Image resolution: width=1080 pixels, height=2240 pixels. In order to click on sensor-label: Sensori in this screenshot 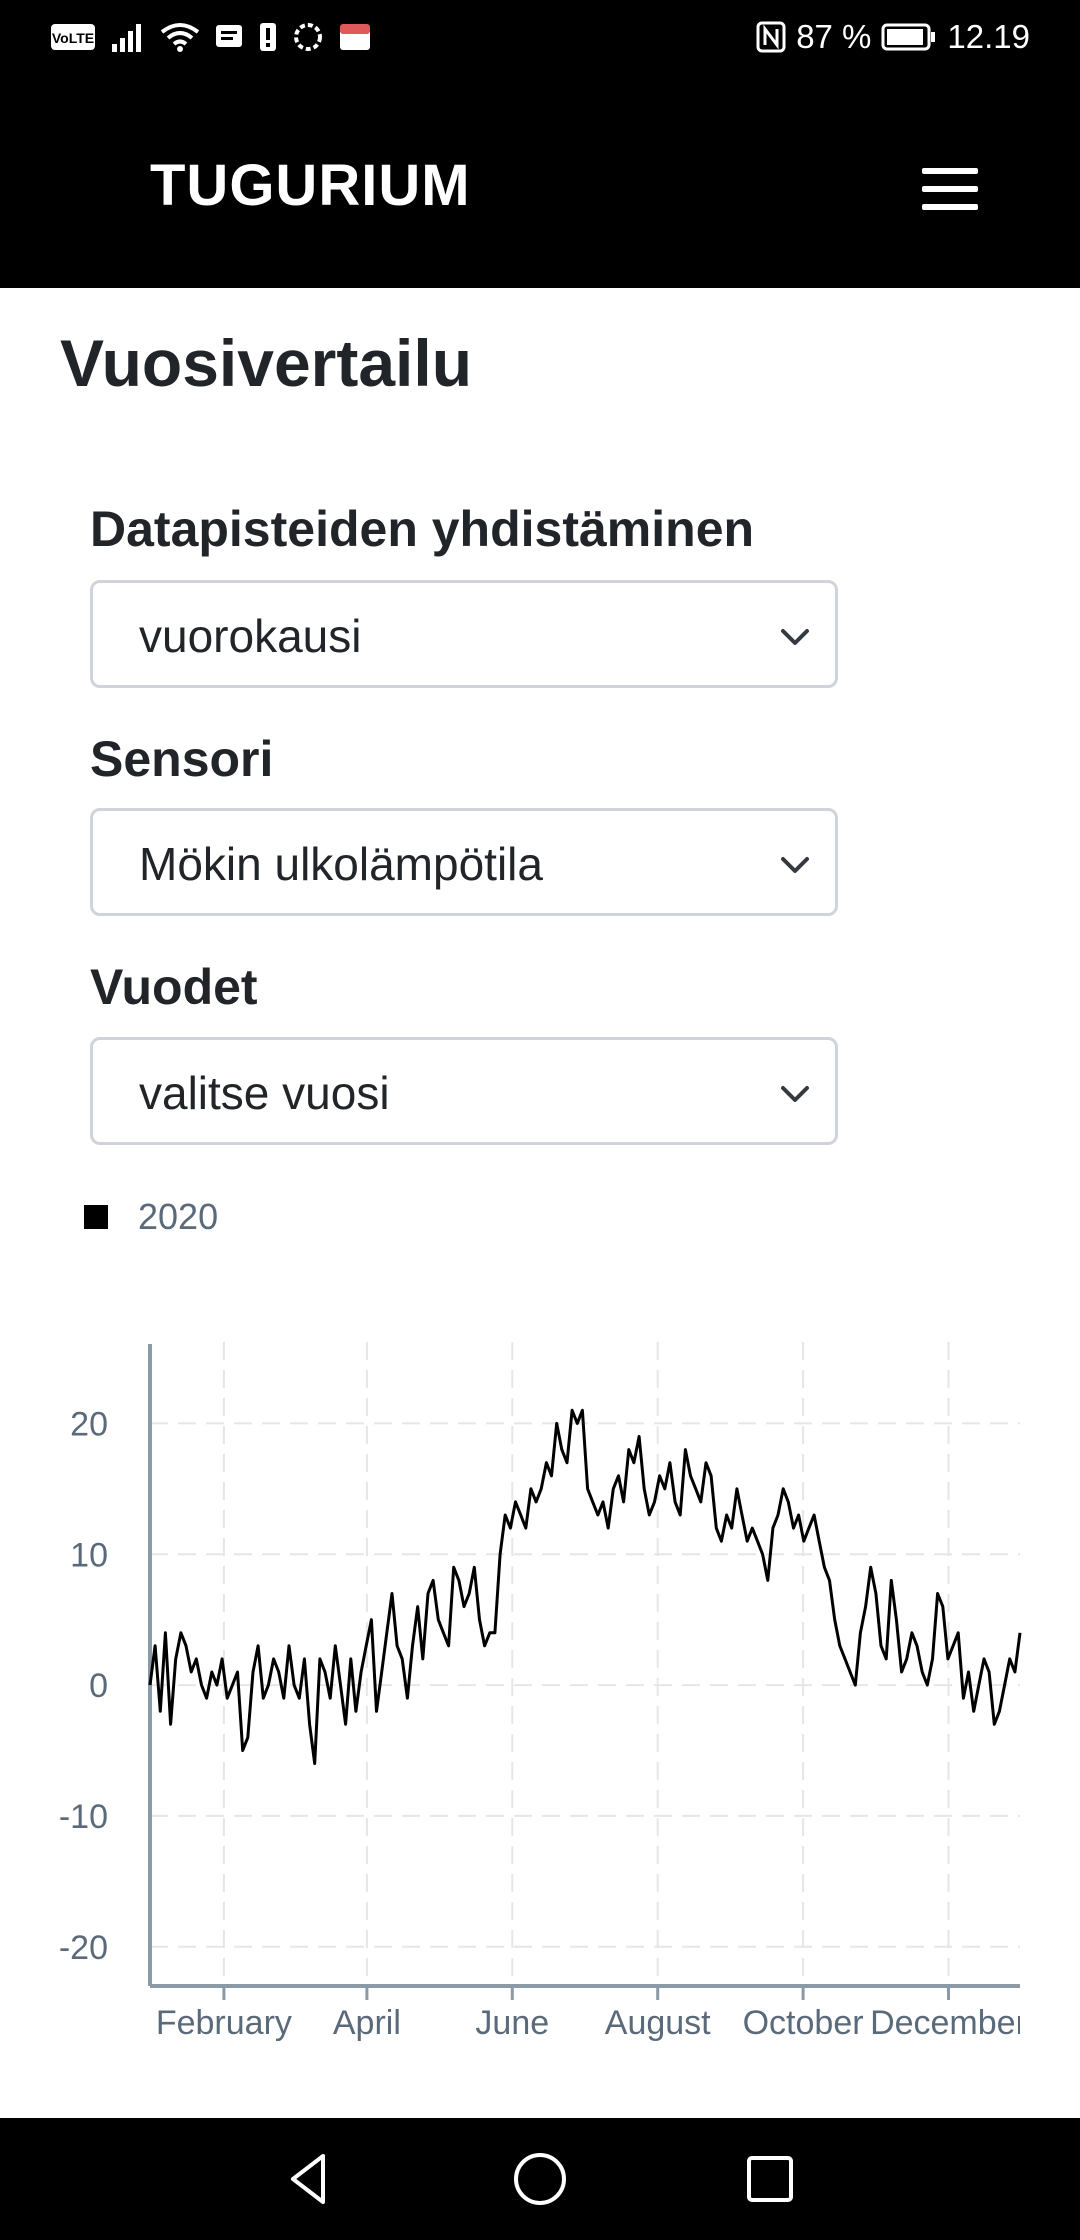, I will do `click(182, 759)`.